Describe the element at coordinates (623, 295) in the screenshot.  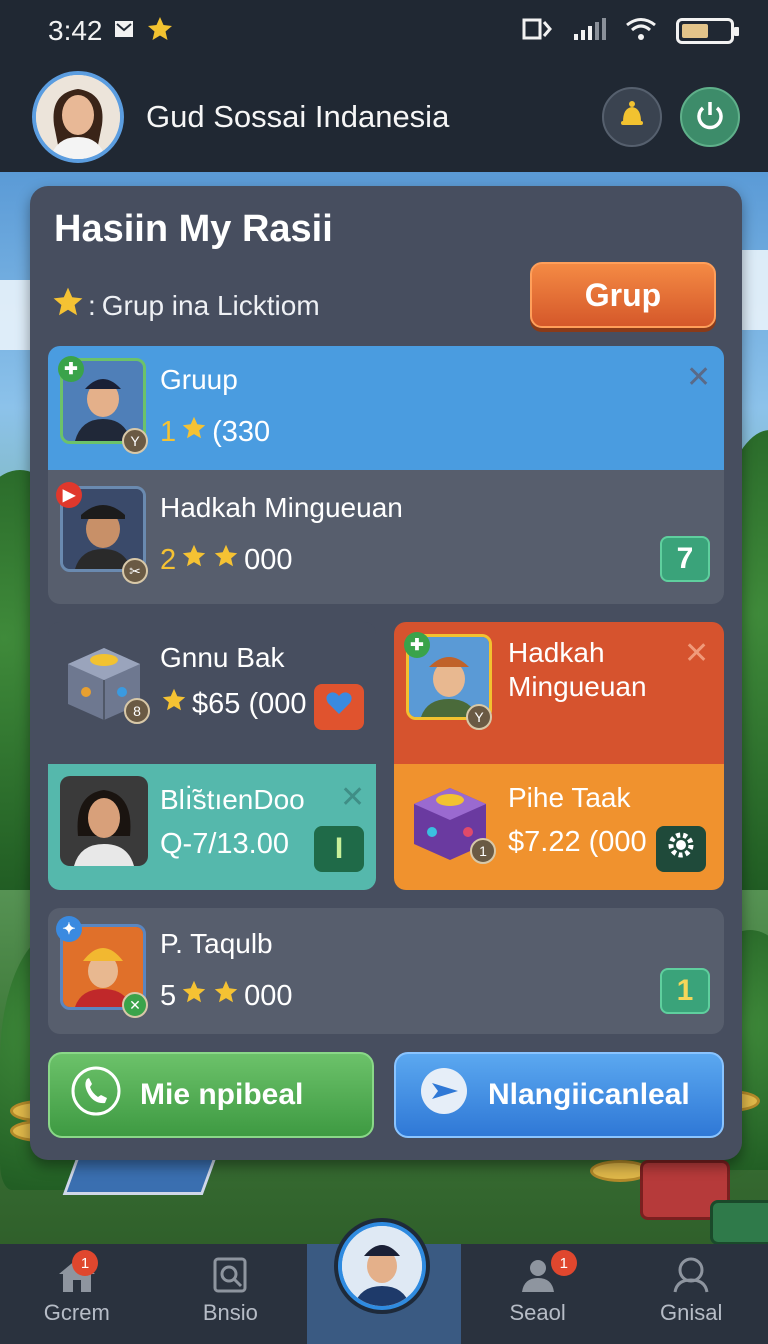
I see `grup-button: Grup` at that location.